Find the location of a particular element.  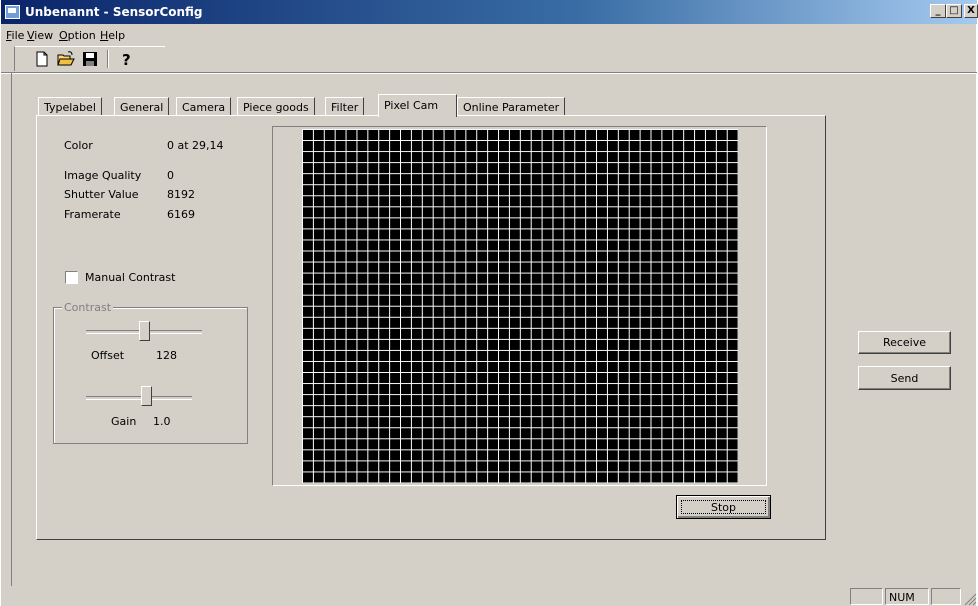

title-bar: Unbenannt - SensorConfig _ □ X is located at coordinates (489, 12).